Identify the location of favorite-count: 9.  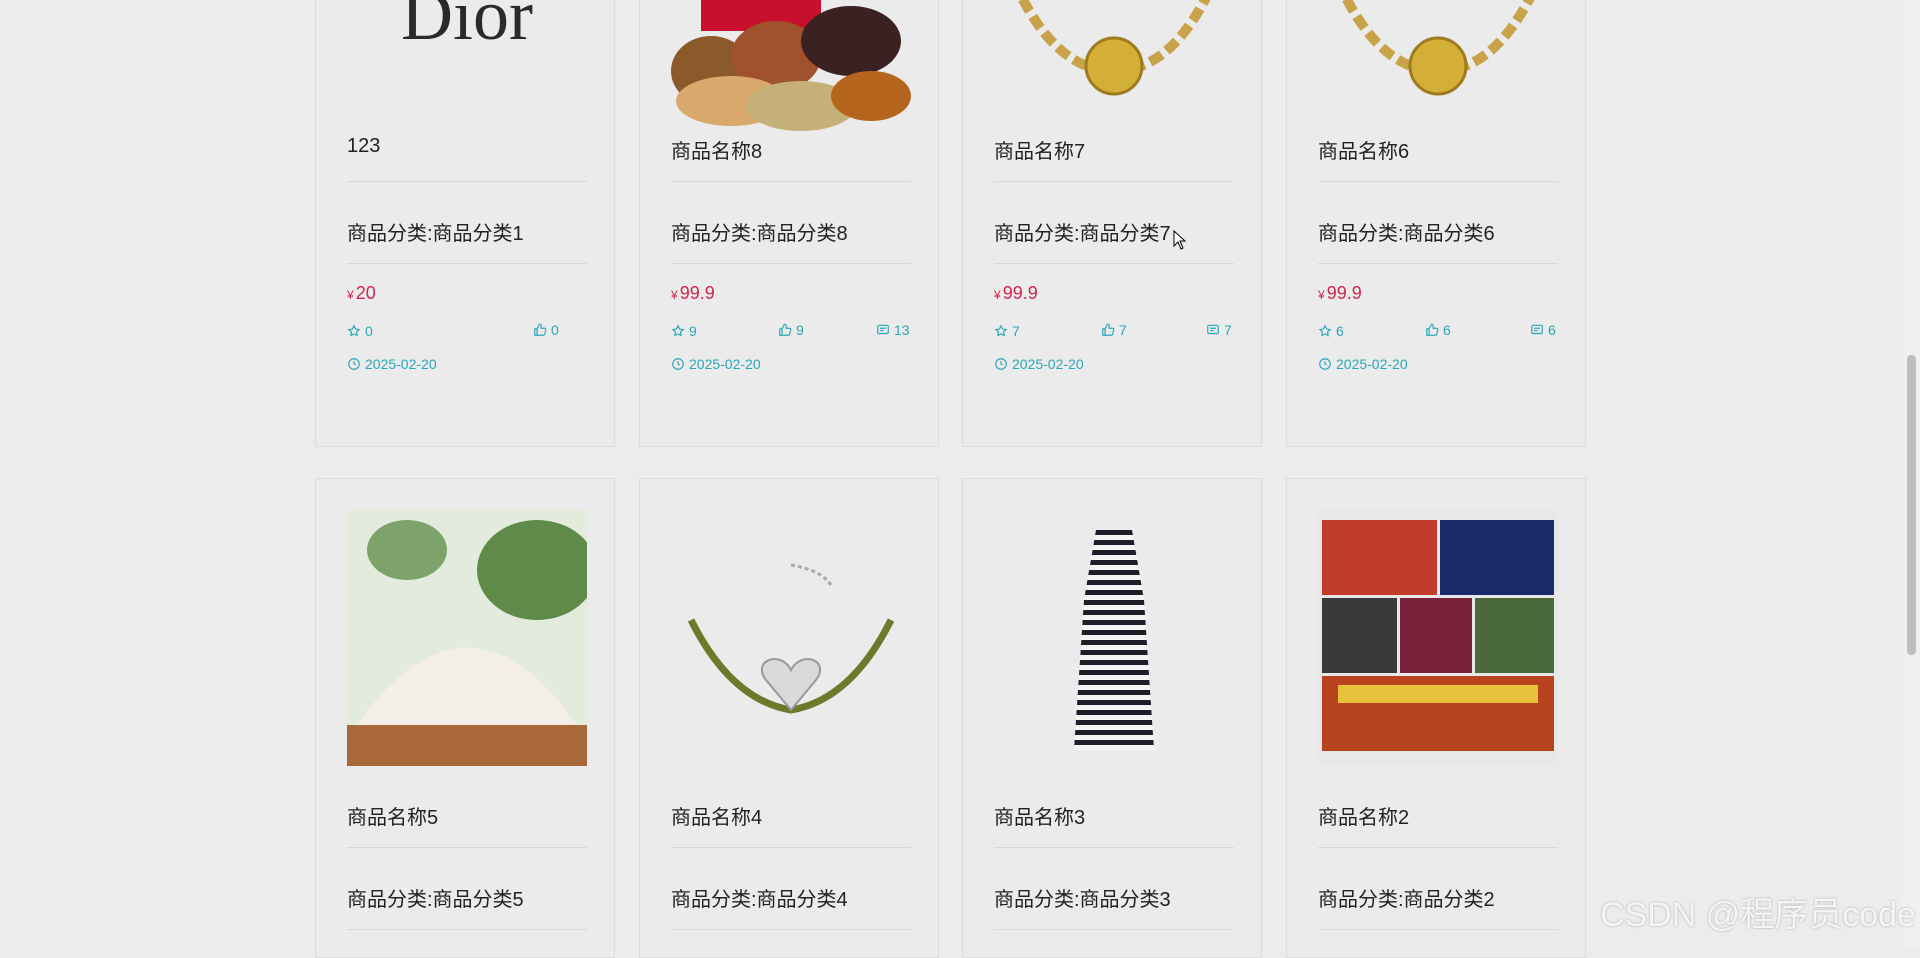
(684, 331).